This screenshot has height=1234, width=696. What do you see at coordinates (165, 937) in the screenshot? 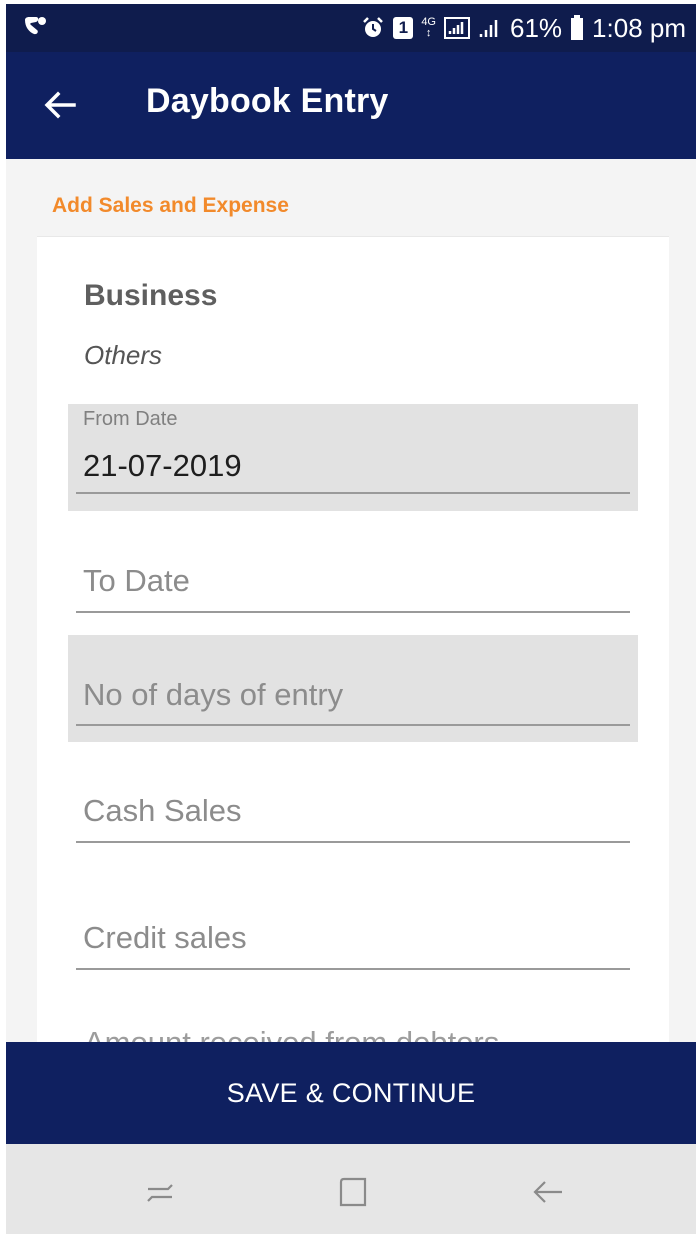
I see `credit-sales-placeholder: Credit sales` at bounding box center [165, 937].